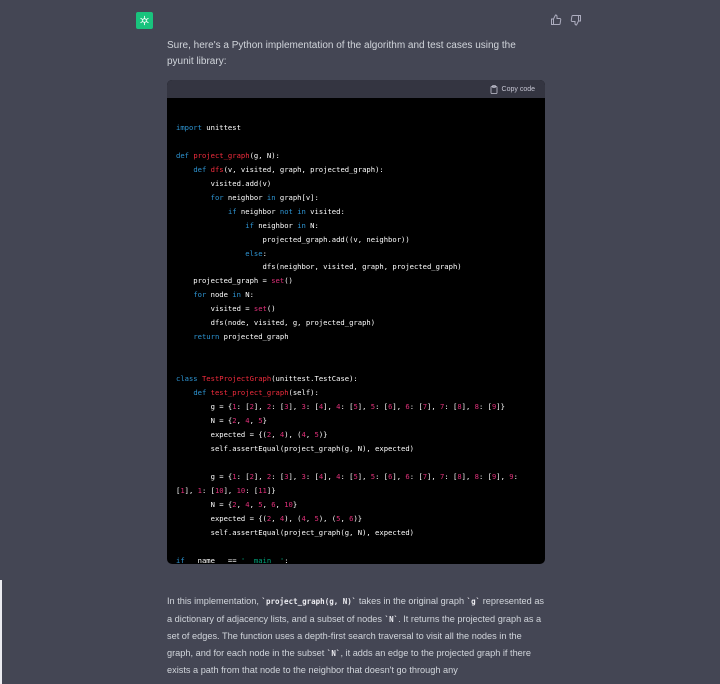 The image size is (720, 684). Describe the element at coordinates (221, 420) in the screenshot. I see `code-line: N = {2, 4, 5}` at that location.